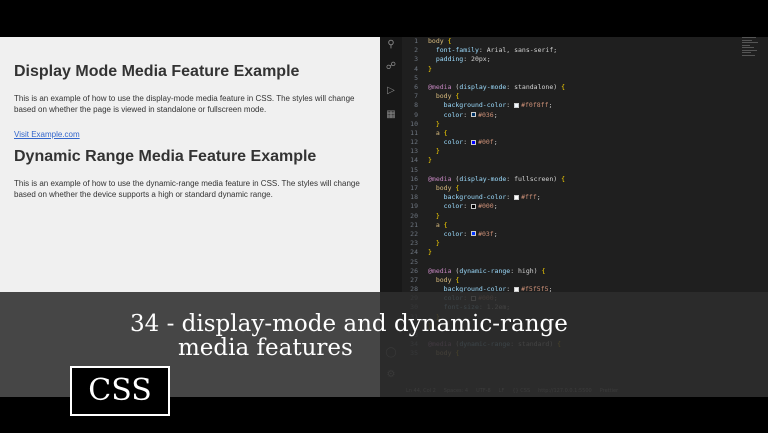 The height and width of the screenshot is (433, 768). Describe the element at coordinates (265, 348) in the screenshot. I see `title-line-2: media features` at that location.